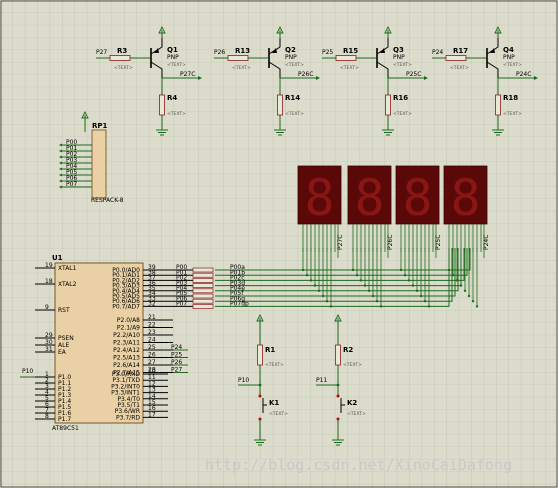  I want to click on display-common-label: P24C, so click(486, 242).